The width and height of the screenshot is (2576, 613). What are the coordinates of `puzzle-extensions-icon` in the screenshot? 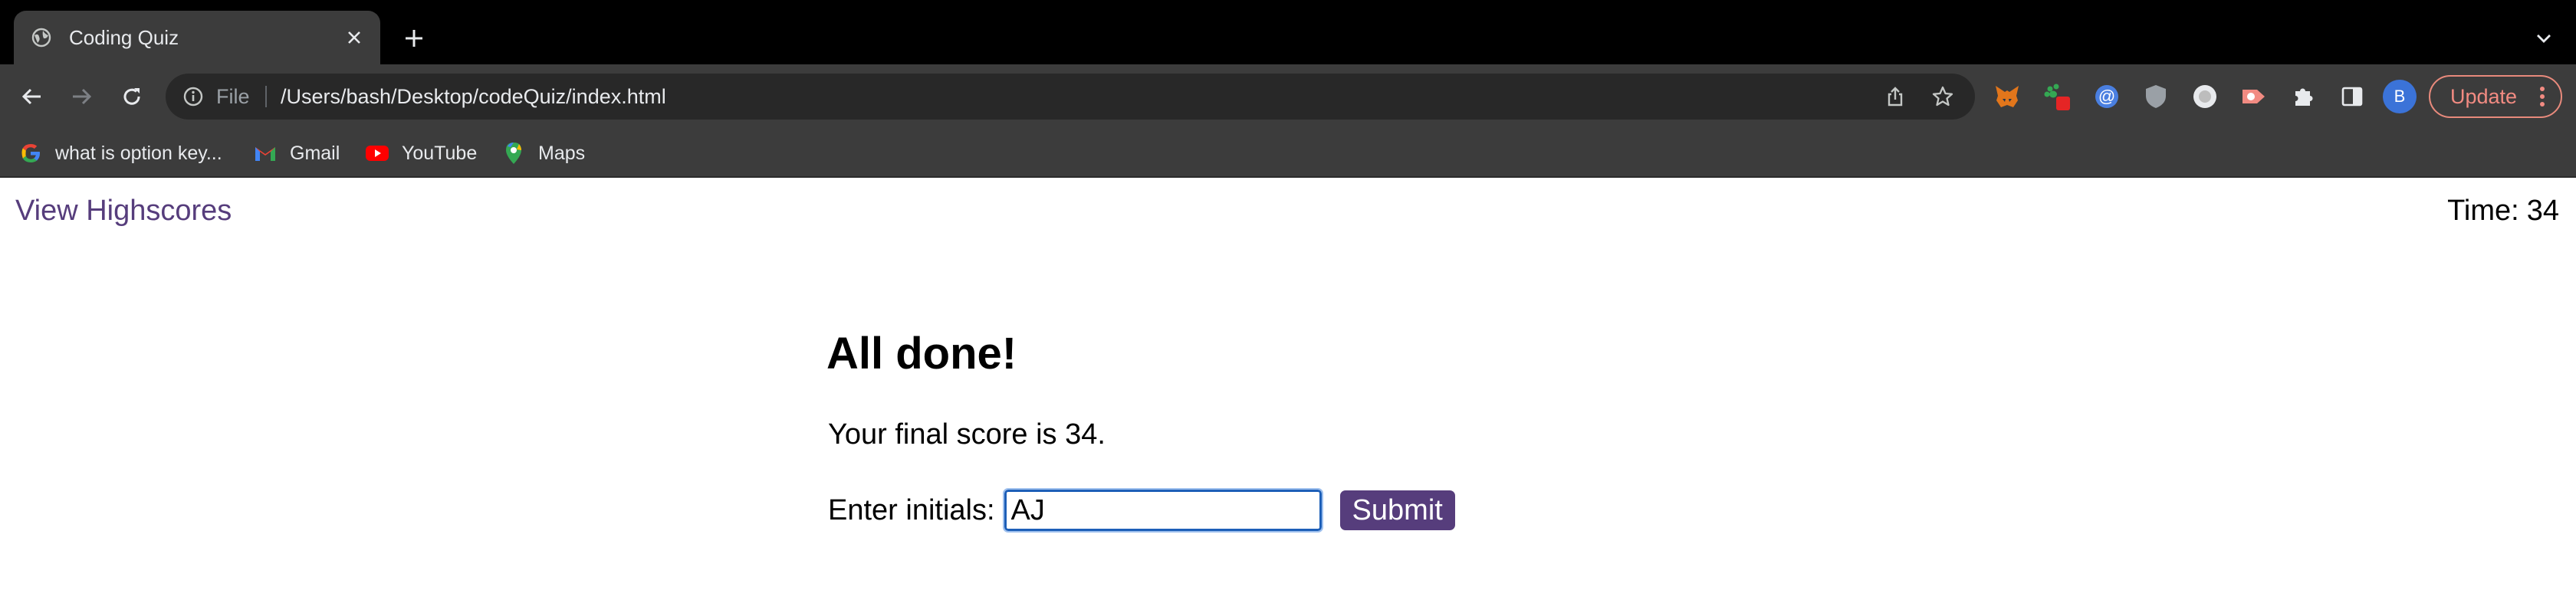 It's located at (2303, 96).